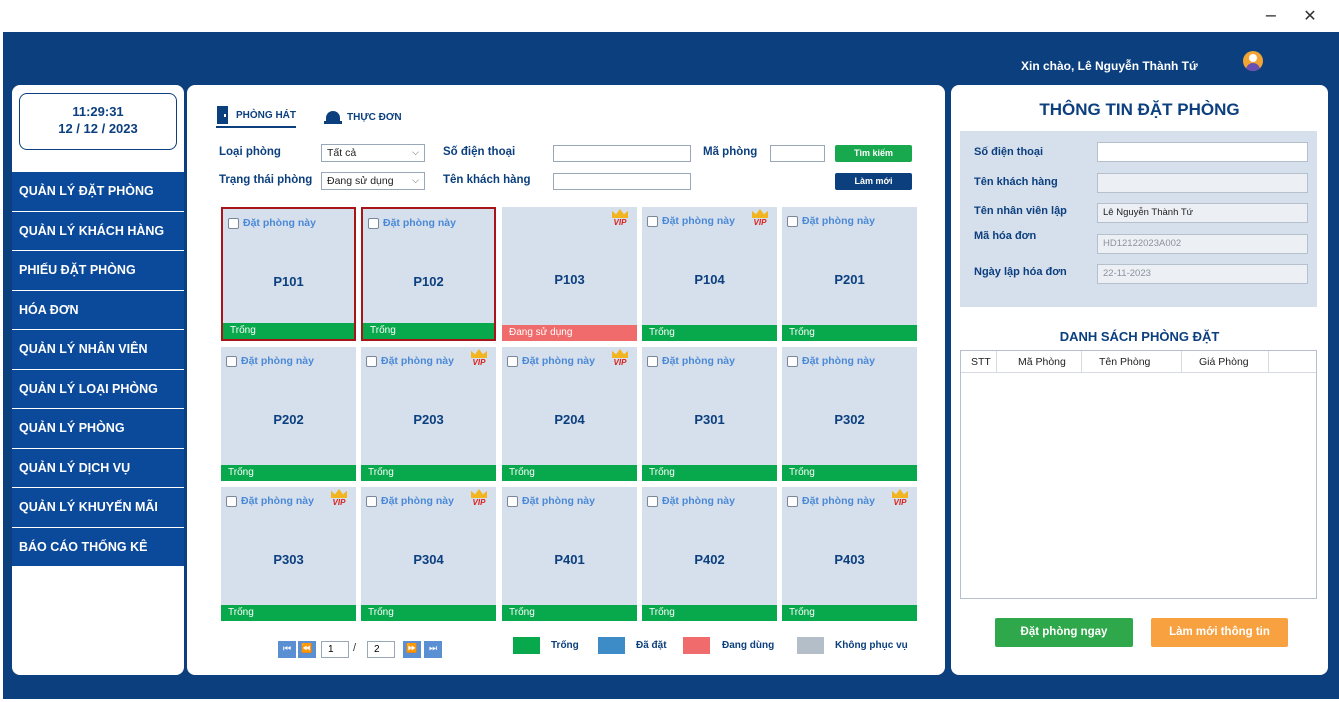  I want to click on close-button: ✕, so click(1310, 16).